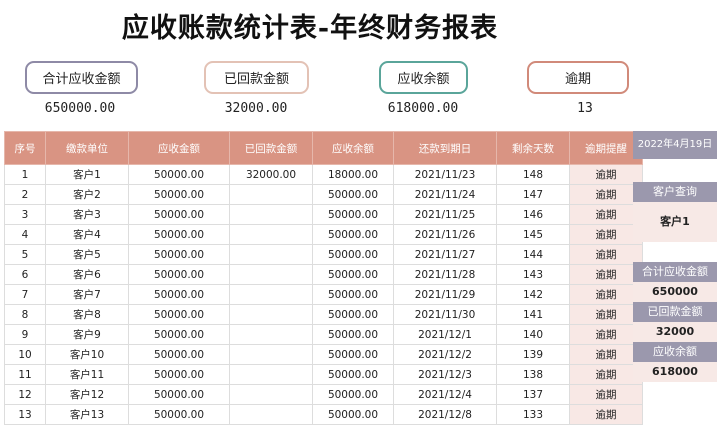 This screenshot has width=720, height=433. What do you see at coordinates (675, 145) in the screenshot?
I see `report-date: 2022年4月19日` at bounding box center [675, 145].